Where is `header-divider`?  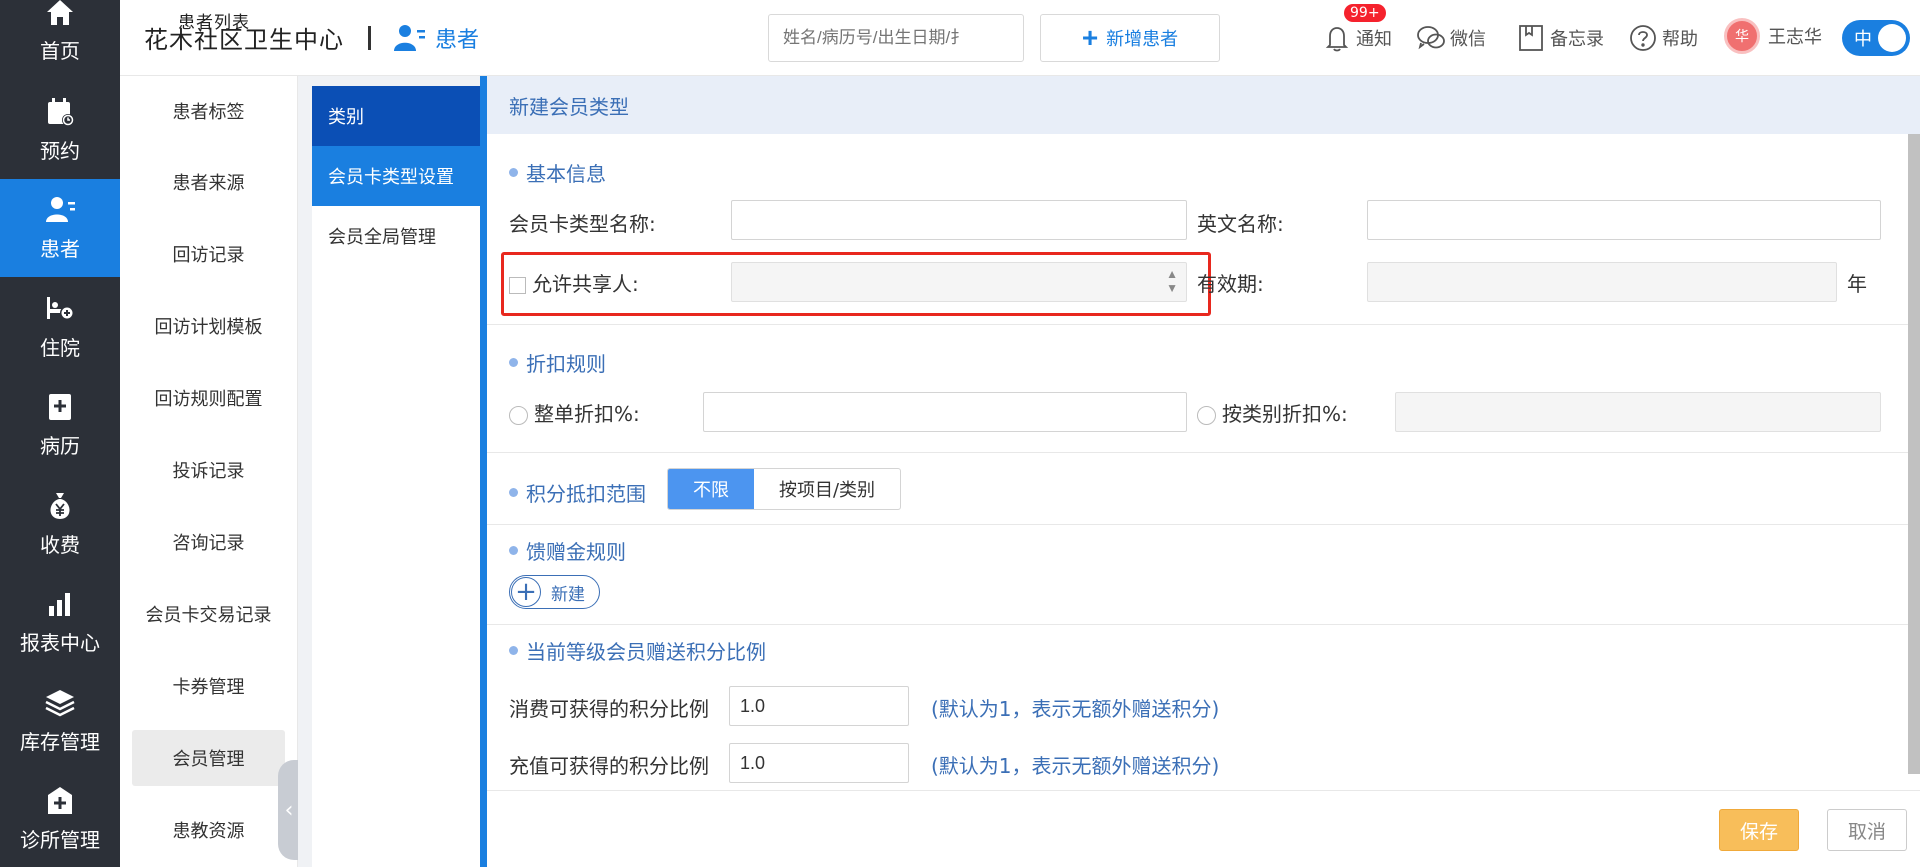
header-divider is located at coordinates (369, 37).